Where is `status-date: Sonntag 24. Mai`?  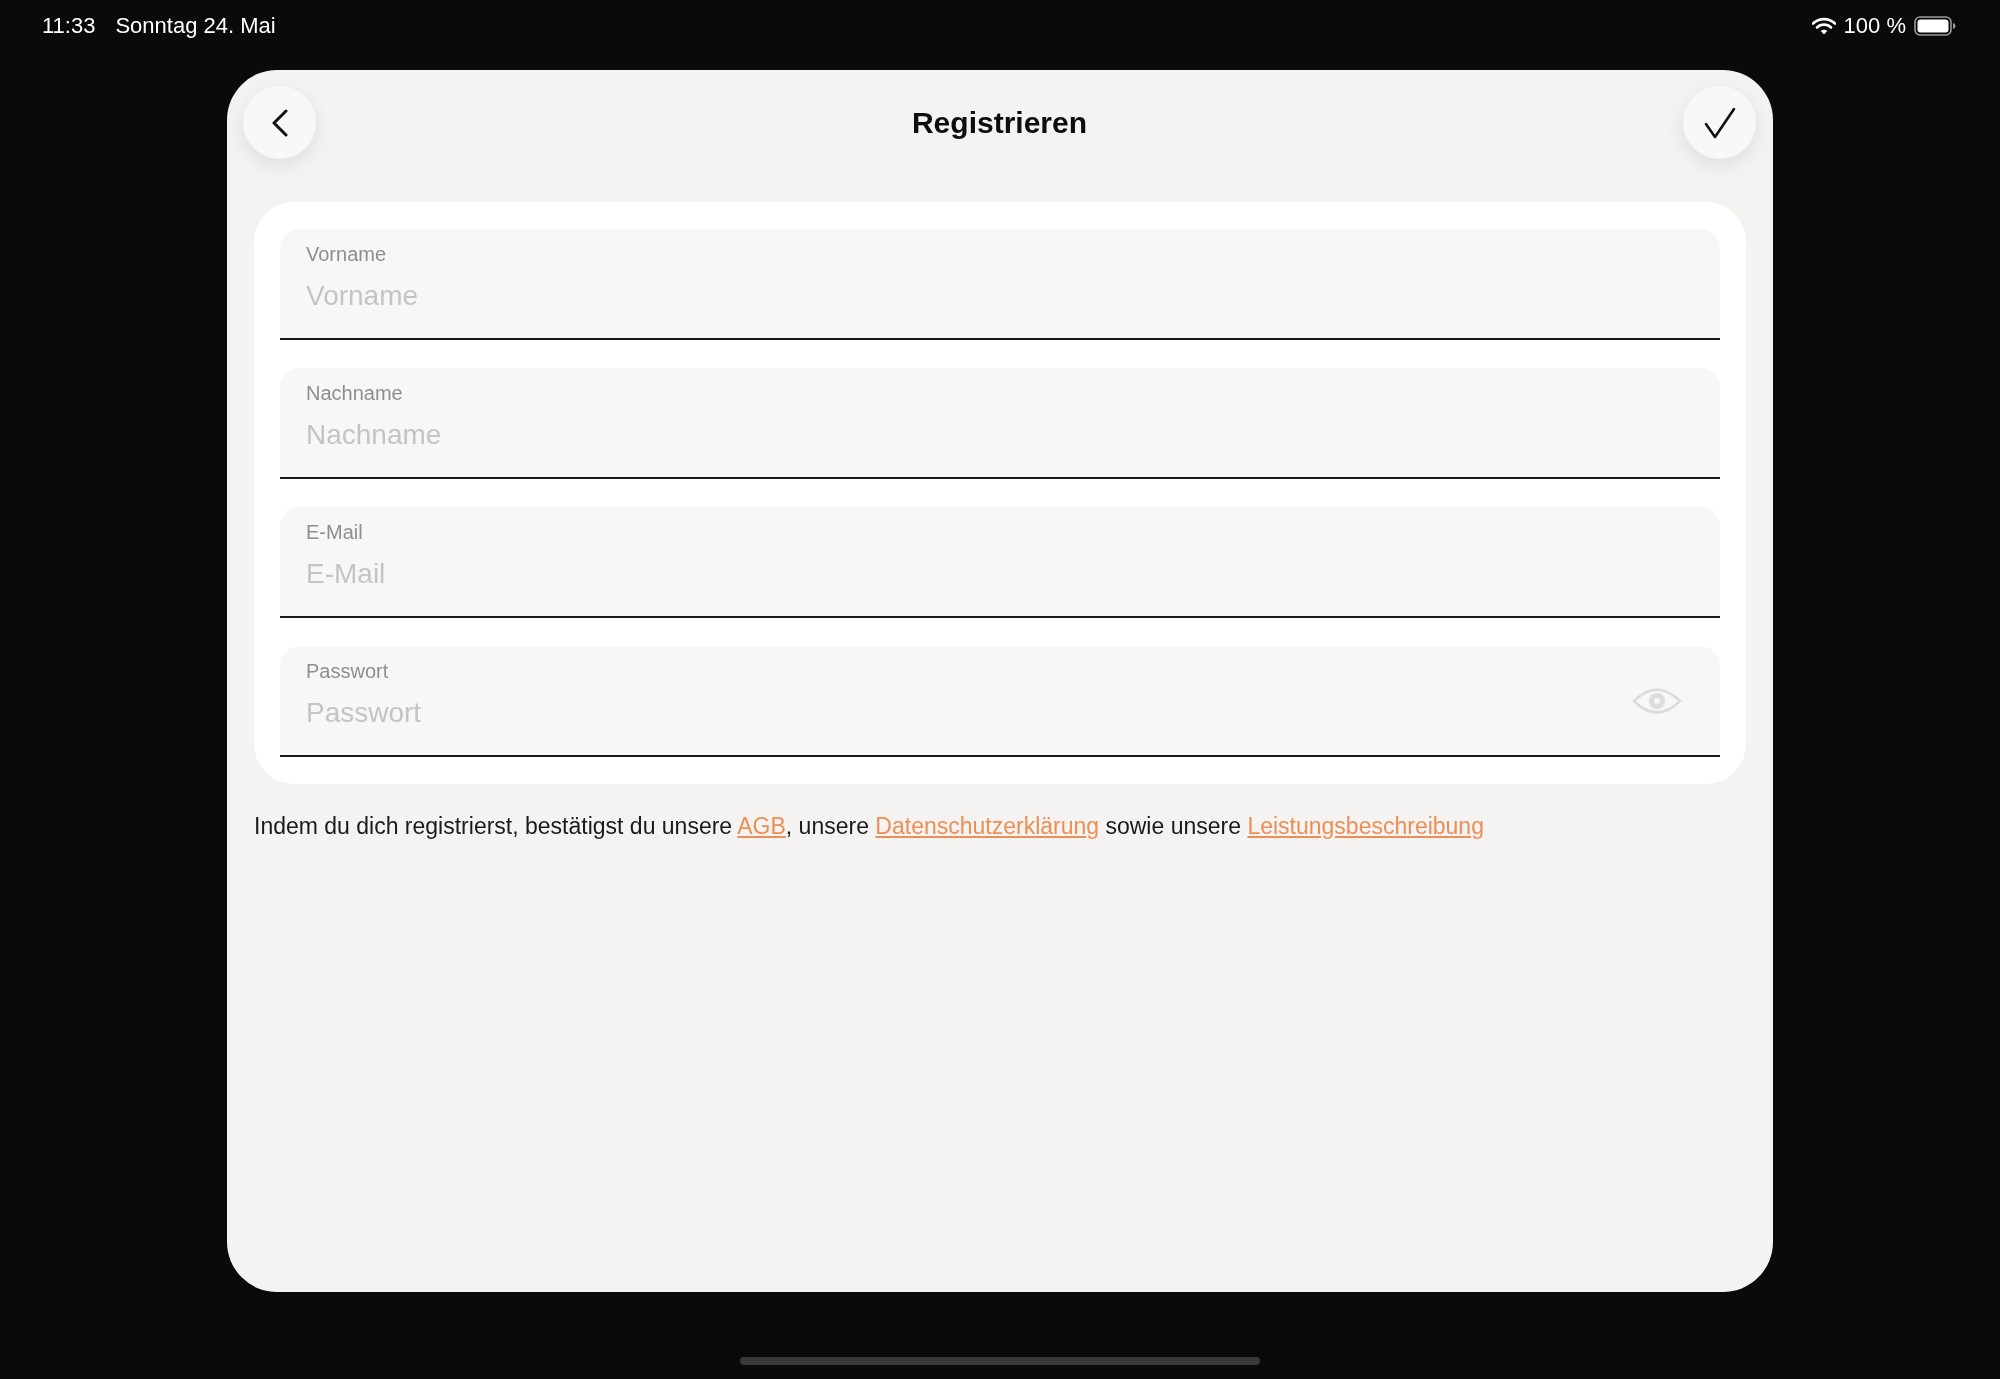 status-date: Sonntag 24. Mai is located at coordinates (195, 26).